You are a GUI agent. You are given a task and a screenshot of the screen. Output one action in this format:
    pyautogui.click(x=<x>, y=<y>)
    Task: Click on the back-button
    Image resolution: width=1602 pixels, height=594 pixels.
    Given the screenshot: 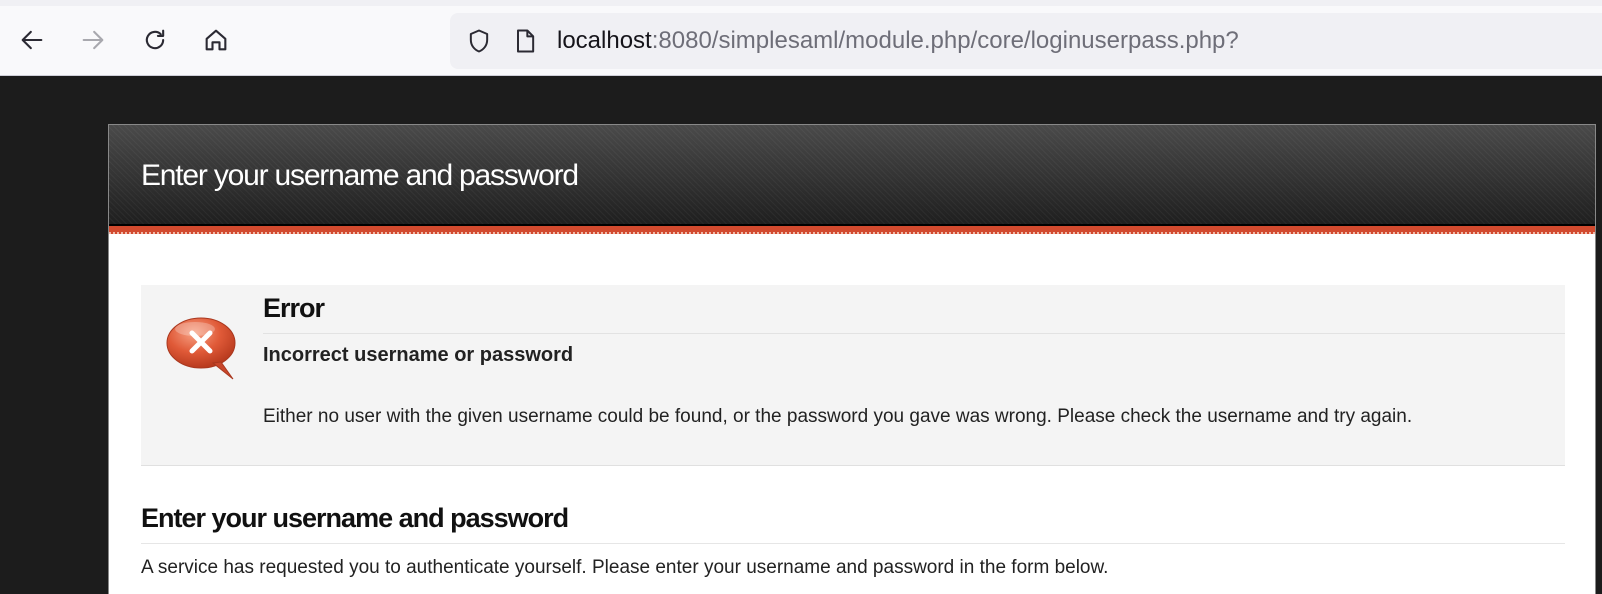 What is the action you would take?
    pyautogui.click(x=32, y=40)
    